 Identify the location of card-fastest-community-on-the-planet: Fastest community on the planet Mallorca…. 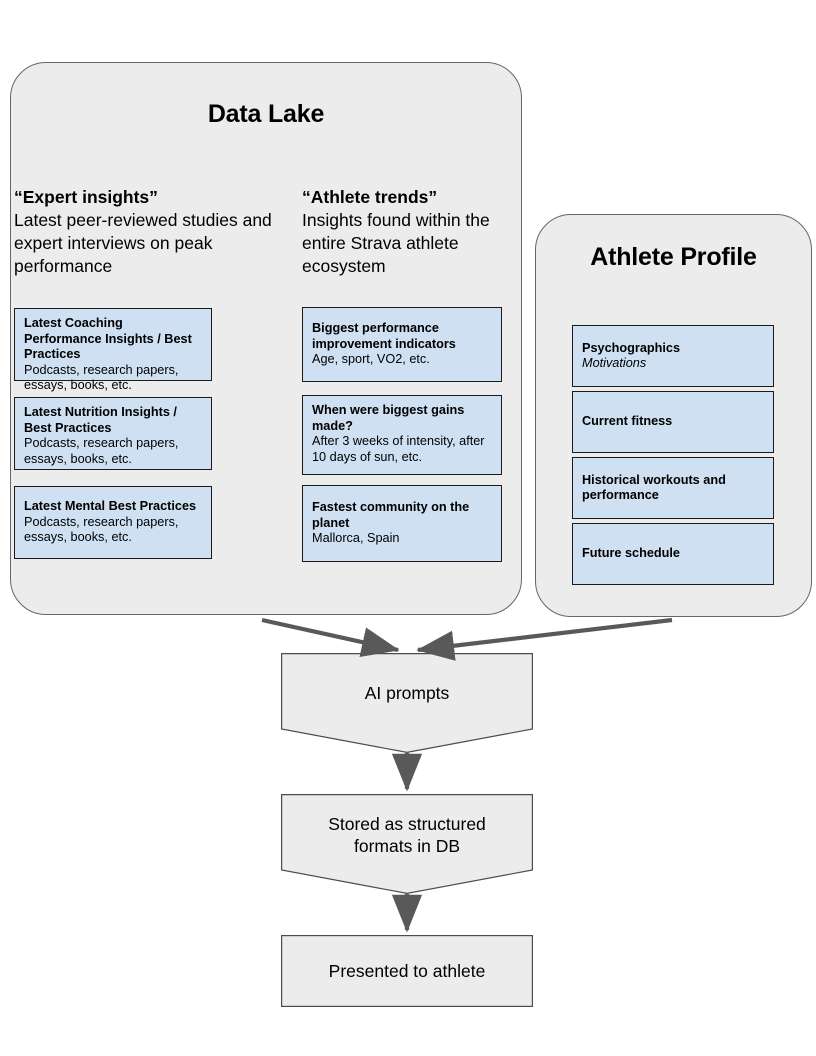
(402, 523).